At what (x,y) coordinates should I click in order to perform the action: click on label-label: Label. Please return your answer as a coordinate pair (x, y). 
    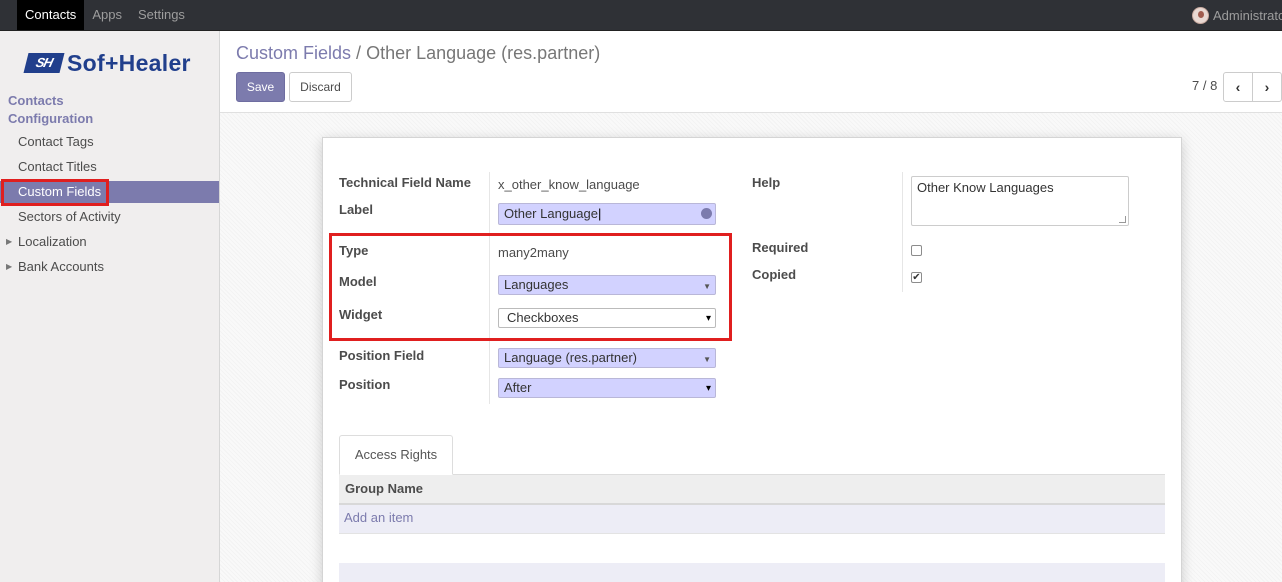
    Looking at the image, I should click on (356, 209).